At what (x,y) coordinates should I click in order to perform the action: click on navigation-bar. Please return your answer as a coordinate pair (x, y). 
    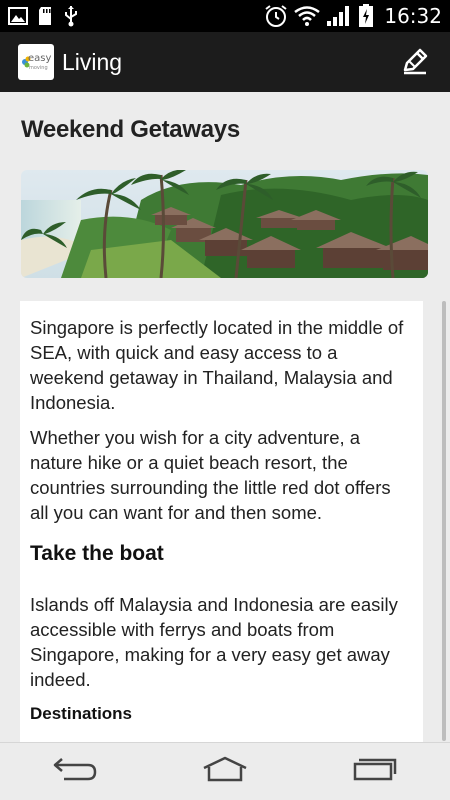
    Looking at the image, I should click on (225, 771).